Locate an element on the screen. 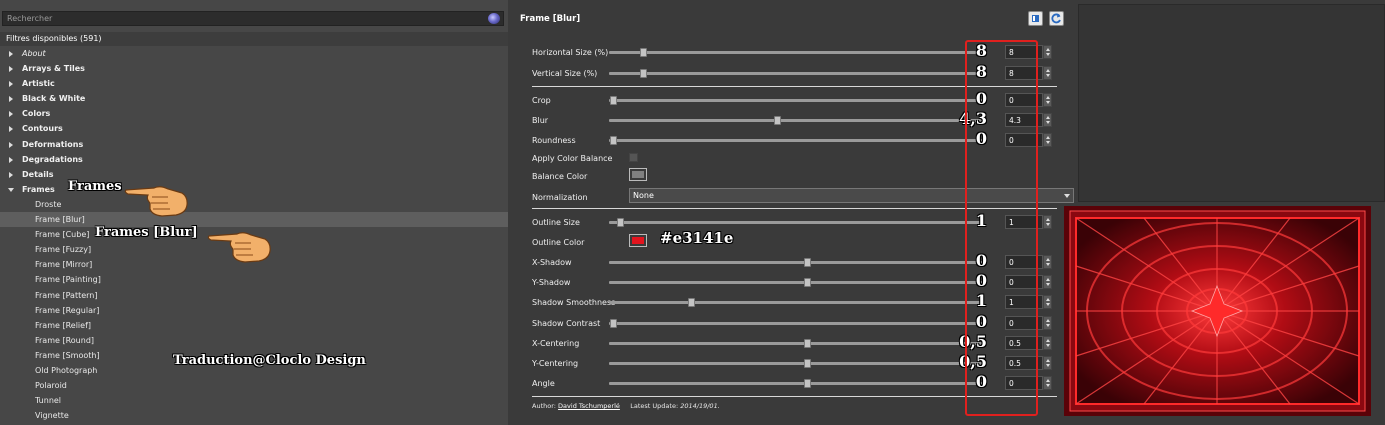 The height and width of the screenshot is (425, 1385). param-label: Outline Size is located at coordinates (556, 222).